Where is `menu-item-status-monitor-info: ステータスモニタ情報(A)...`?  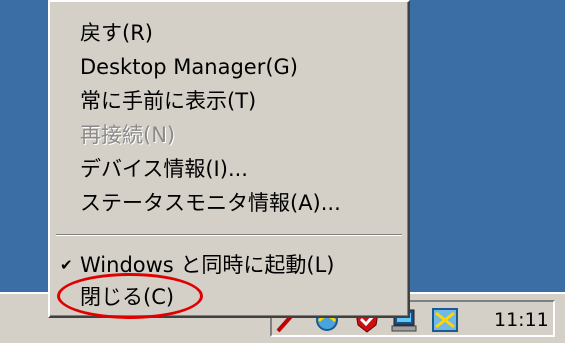 menu-item-status-monitor-info: ステータスモニタ情報(A)... is located at coordinates (210, 203).